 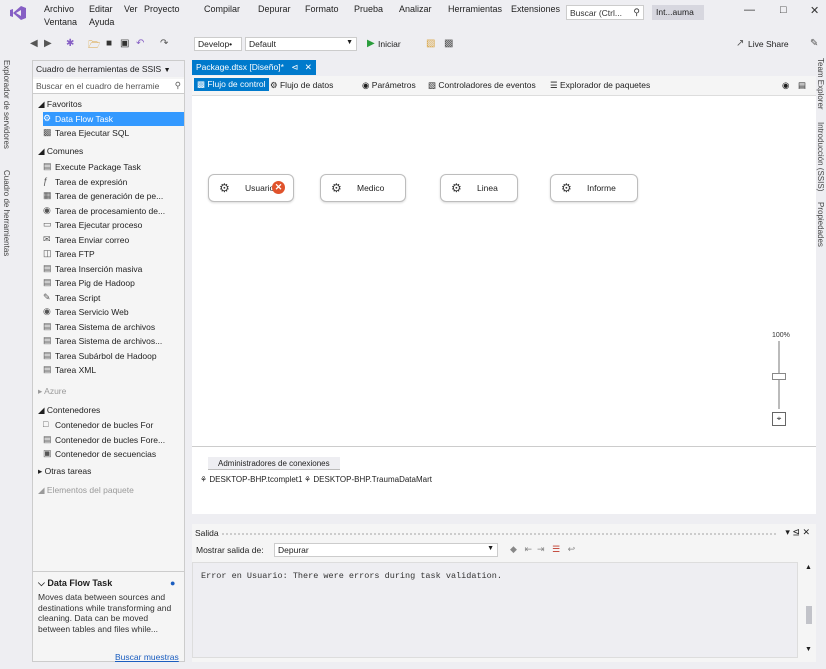 I want to click on task-medico: ⚙ Medico, so click(x=363, y=188).